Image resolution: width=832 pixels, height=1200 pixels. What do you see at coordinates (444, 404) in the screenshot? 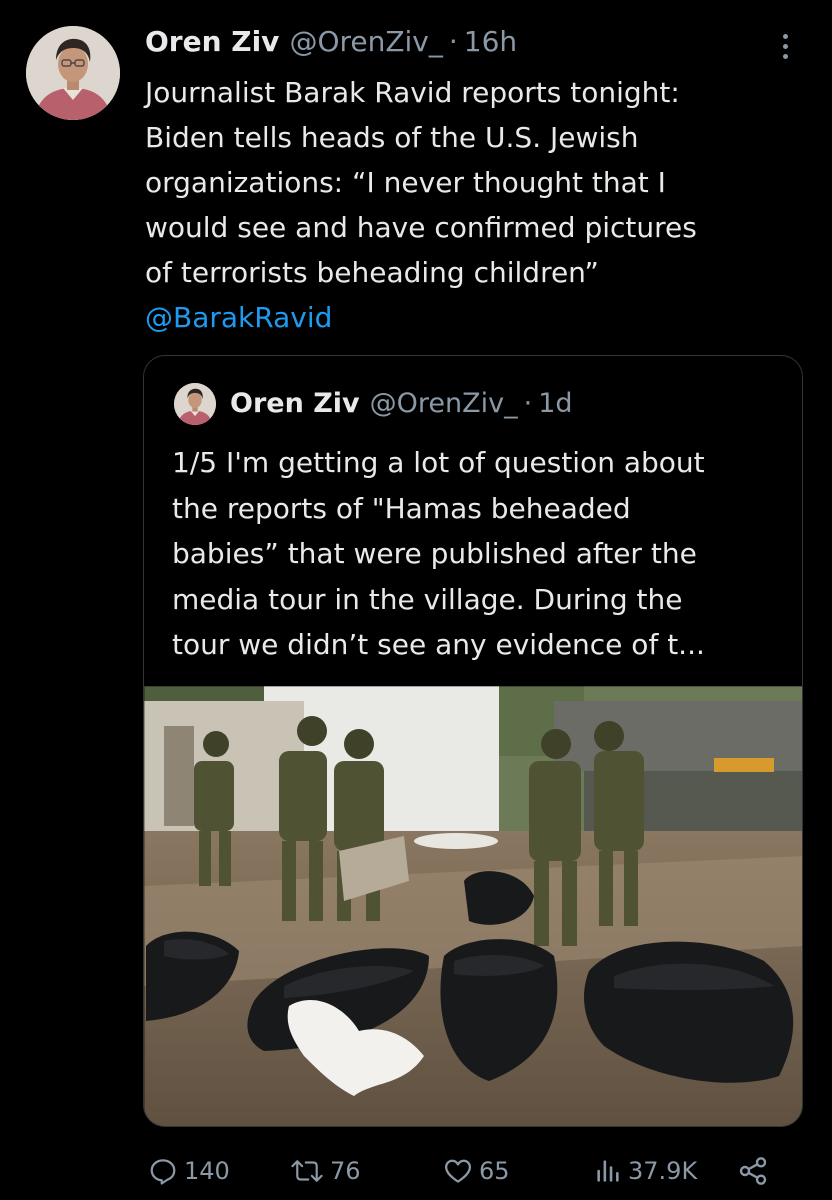
I see `quoted-author-handle: @OrenZiv_` at bounding box center [444, 404].